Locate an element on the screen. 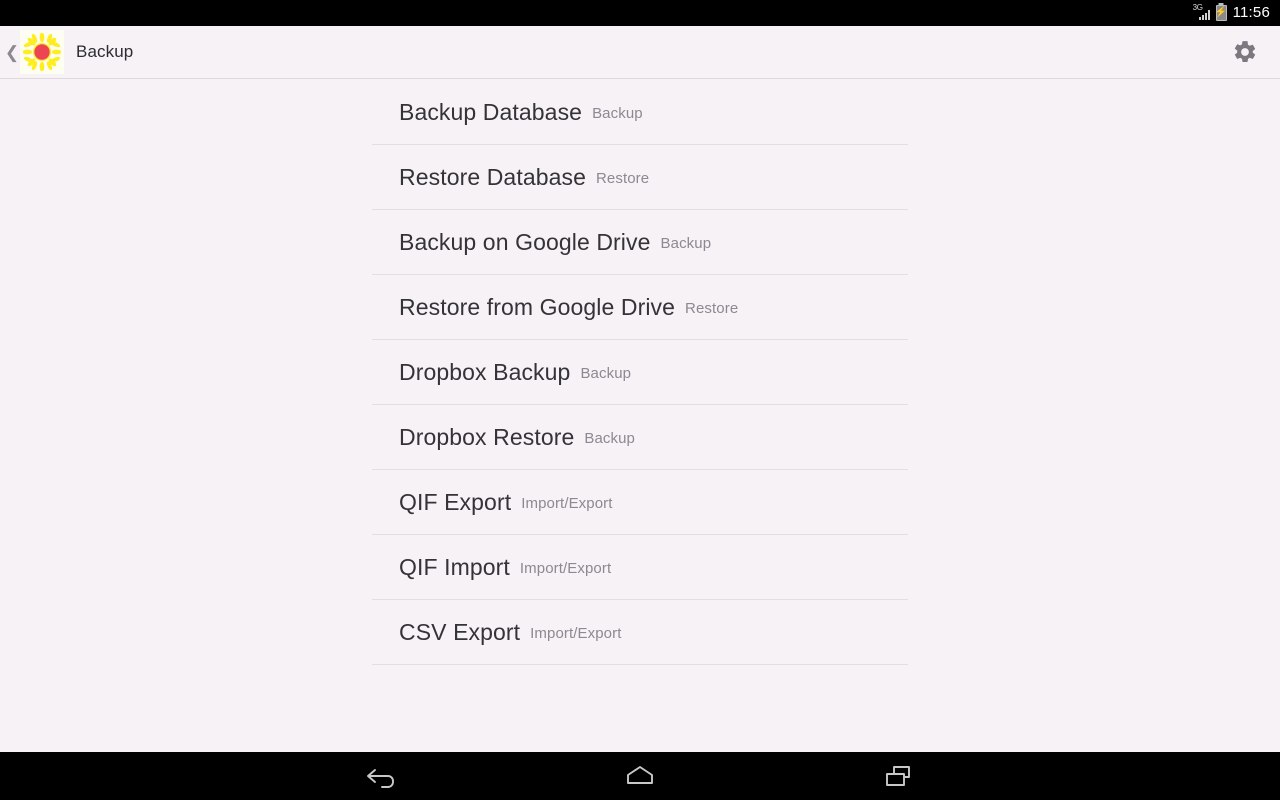  page-title: Backup is located at coordinates (105, 51).